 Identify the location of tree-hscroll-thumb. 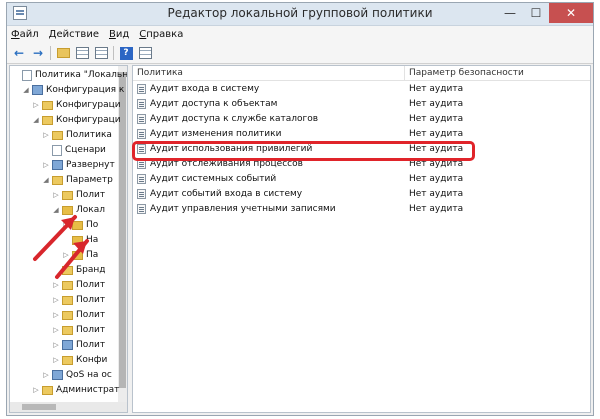
(39, 407).